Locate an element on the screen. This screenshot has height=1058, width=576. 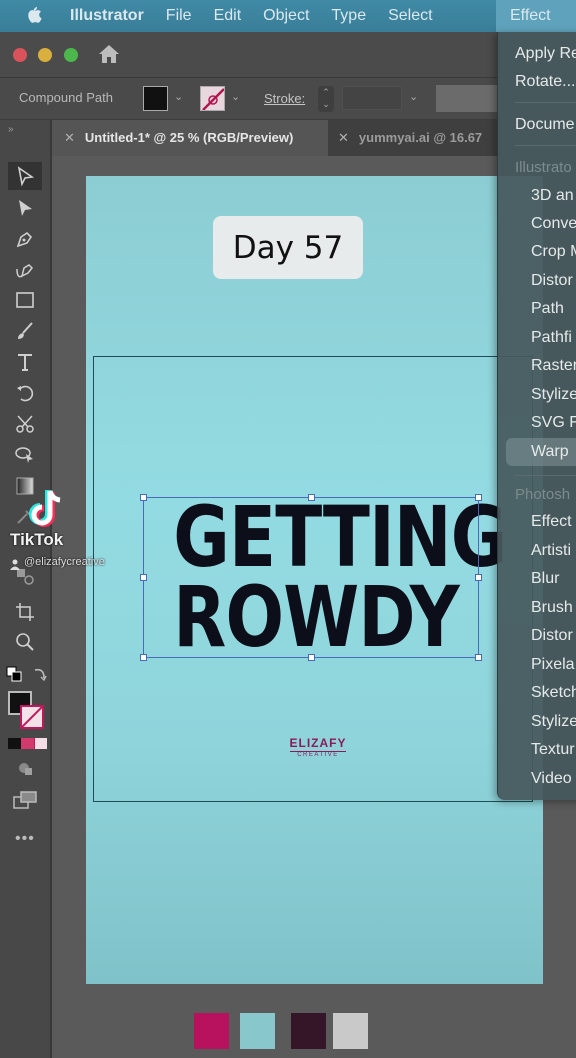
curvature-tool is located at coordinates (25, 270).